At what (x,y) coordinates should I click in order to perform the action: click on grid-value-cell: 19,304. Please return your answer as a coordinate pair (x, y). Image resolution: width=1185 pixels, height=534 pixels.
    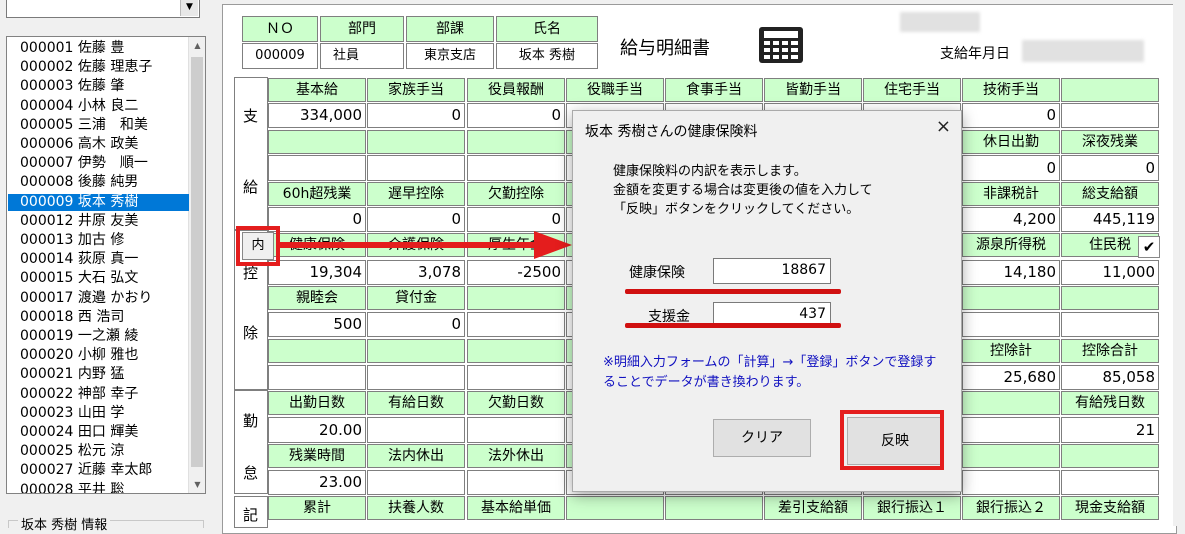
    Looking at the image, I should click on (317, 272).